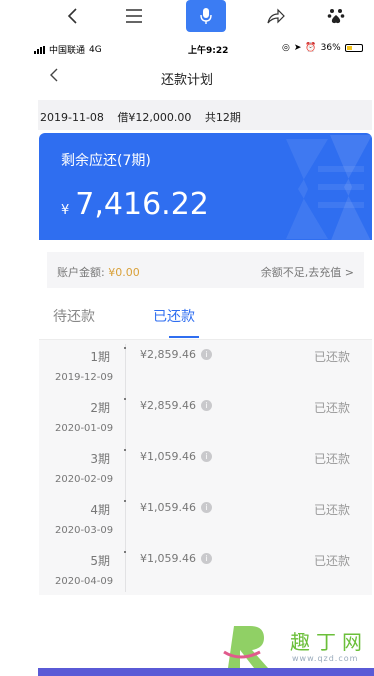 This screenshot has width=374, height=676. What do you see at coordinates (39, 49) in the screenshot?
I see `signal-icon` at bounding box center [39, 49].